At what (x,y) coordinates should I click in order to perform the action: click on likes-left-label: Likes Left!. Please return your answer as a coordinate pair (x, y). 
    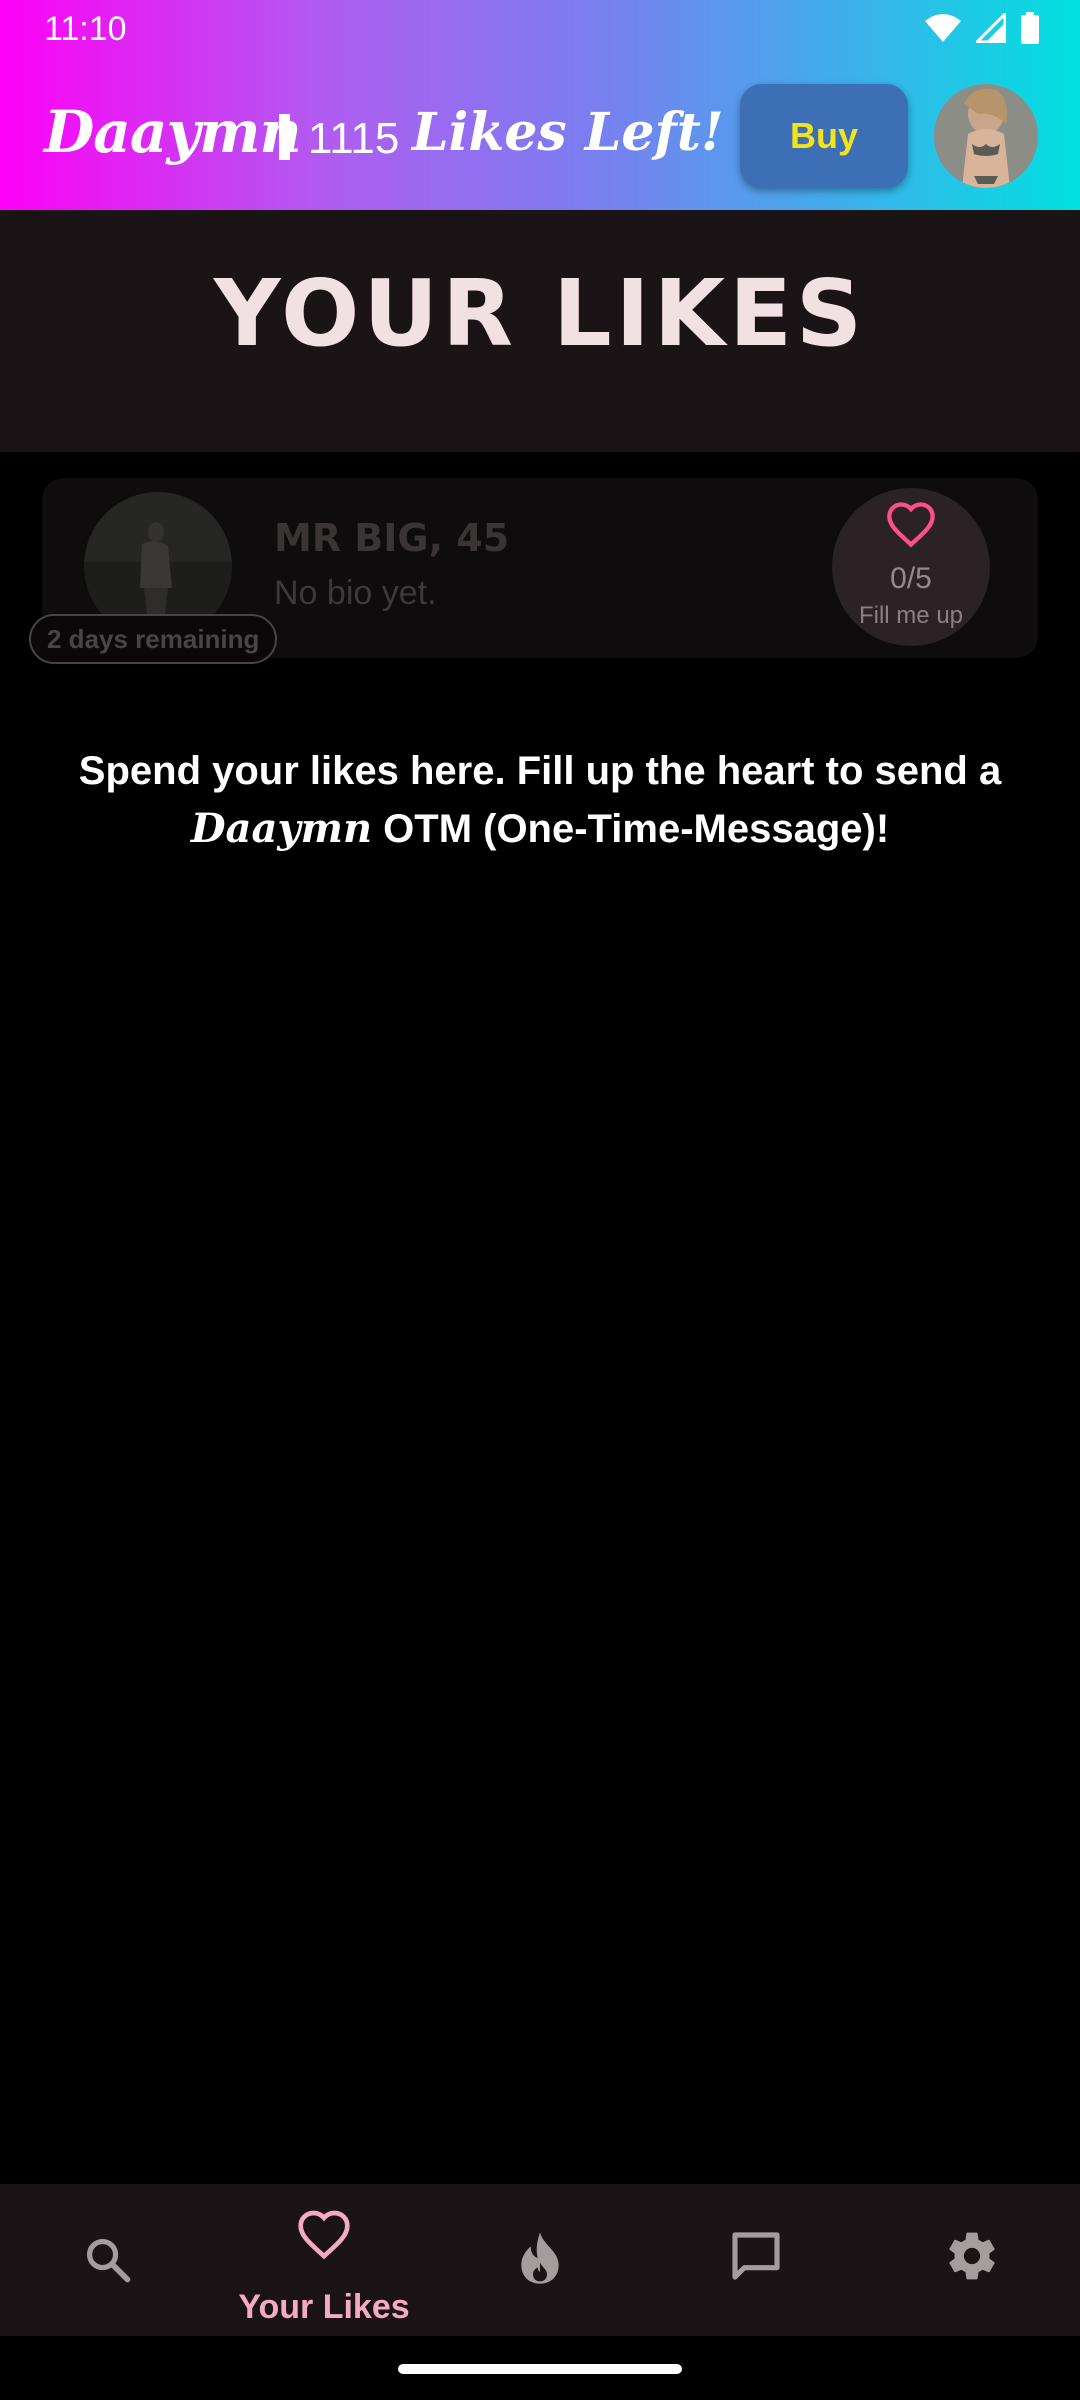
    Looking at the image, I should click on (568, 132).